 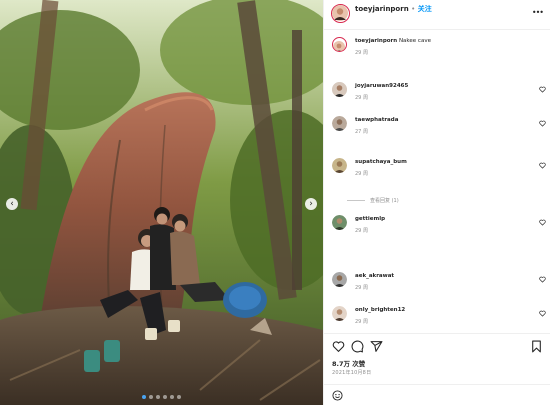 I want to click on comment-username: joyjaruwan92465, so click(x=381, y=86).